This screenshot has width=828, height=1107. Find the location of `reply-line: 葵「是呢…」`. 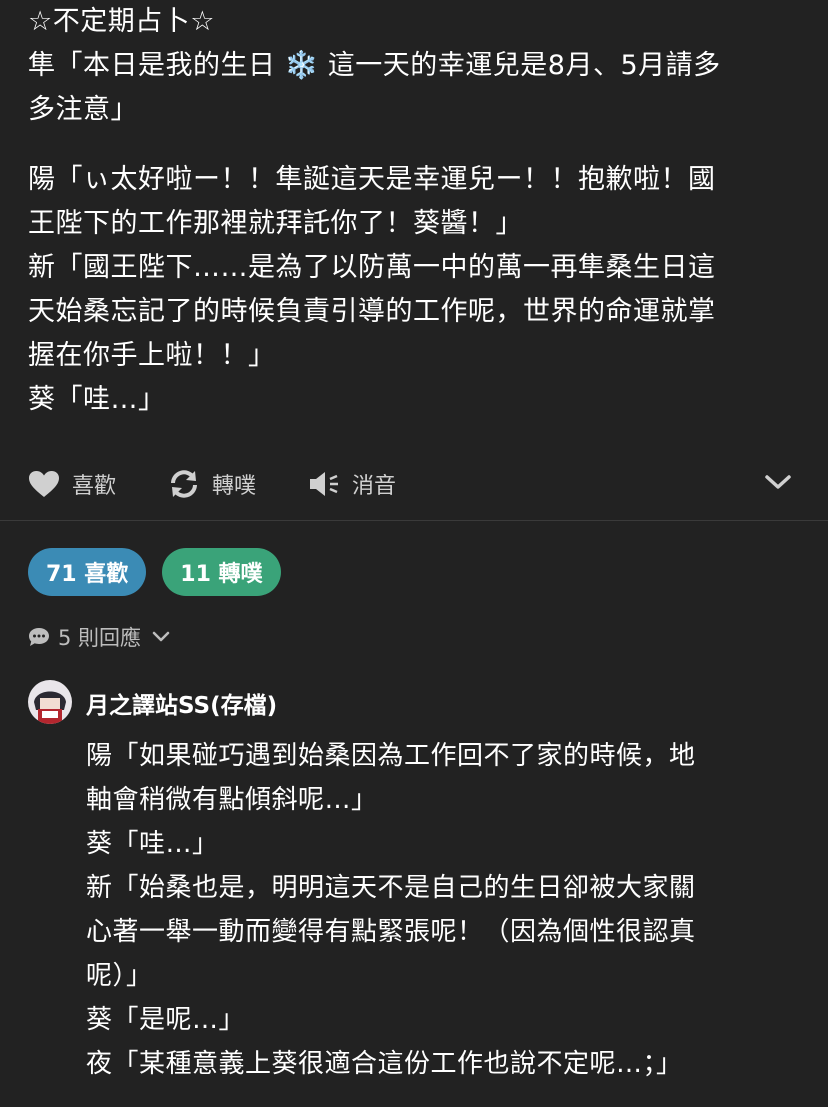

reply-line: 葵「是呢…」 is located at coordinates (166, 1020).